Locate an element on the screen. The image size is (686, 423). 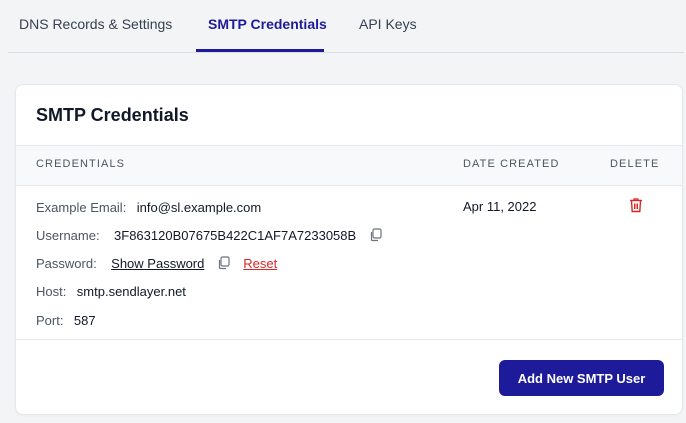
username-value: 3F863120B07675B422C1AF7A7233058B is located at coordinates (235, 235).